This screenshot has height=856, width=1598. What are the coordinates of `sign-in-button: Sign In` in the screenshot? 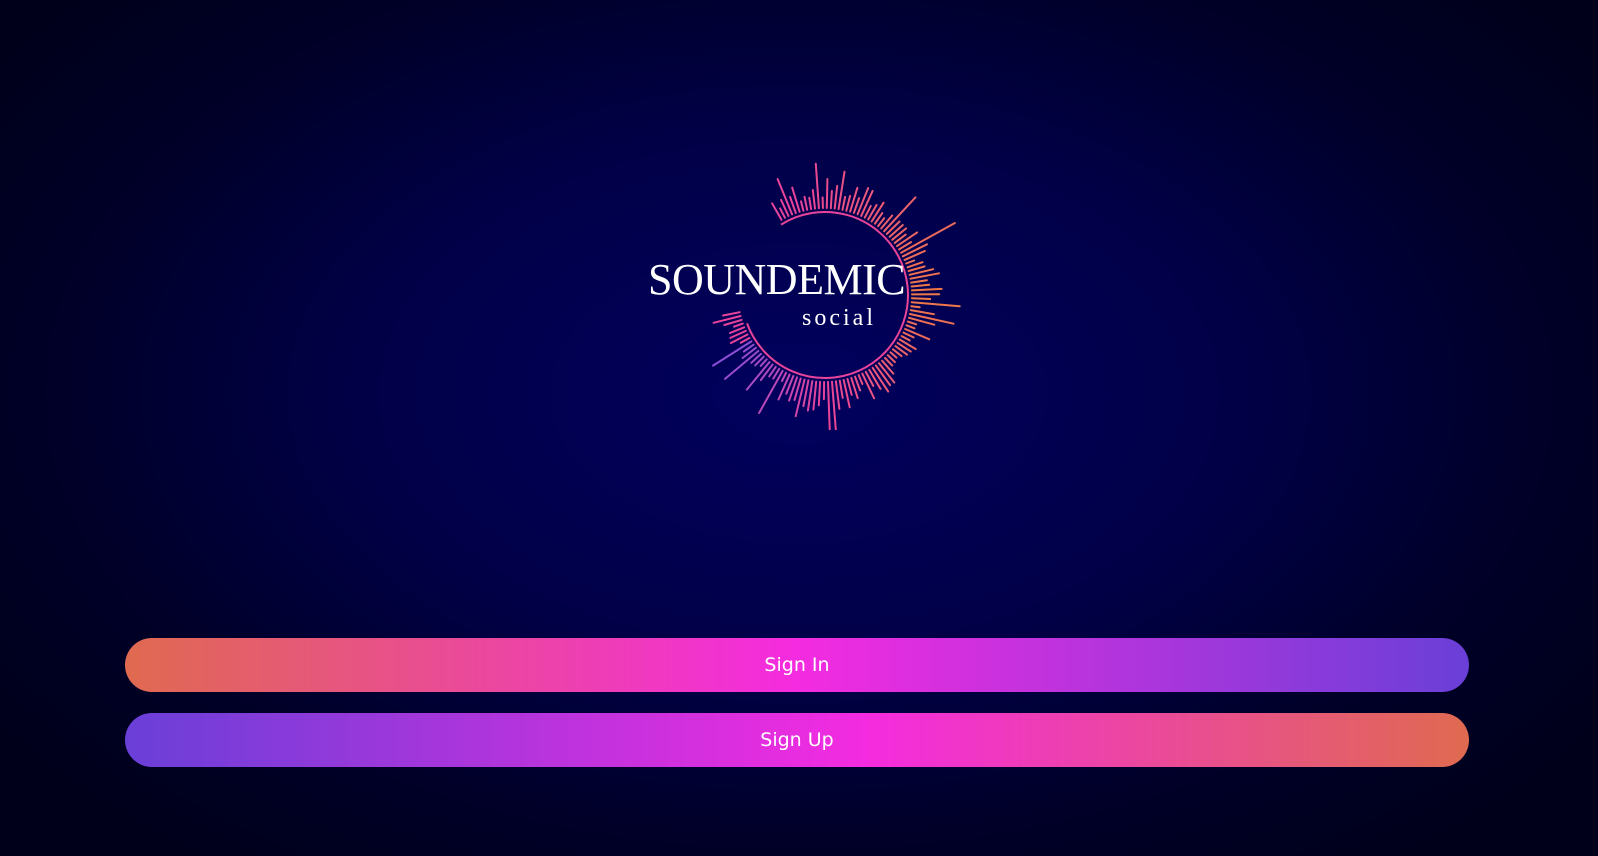 It's located at (797, 665).